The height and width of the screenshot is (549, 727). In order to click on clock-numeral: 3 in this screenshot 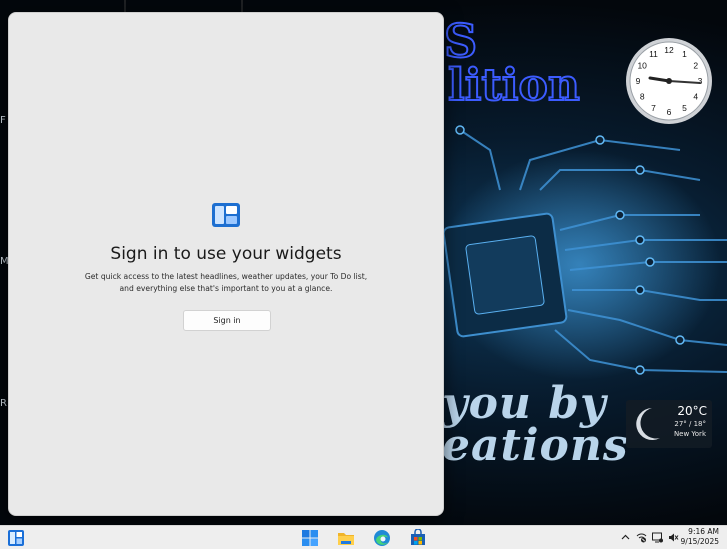, I will do `click(700, 81)`.